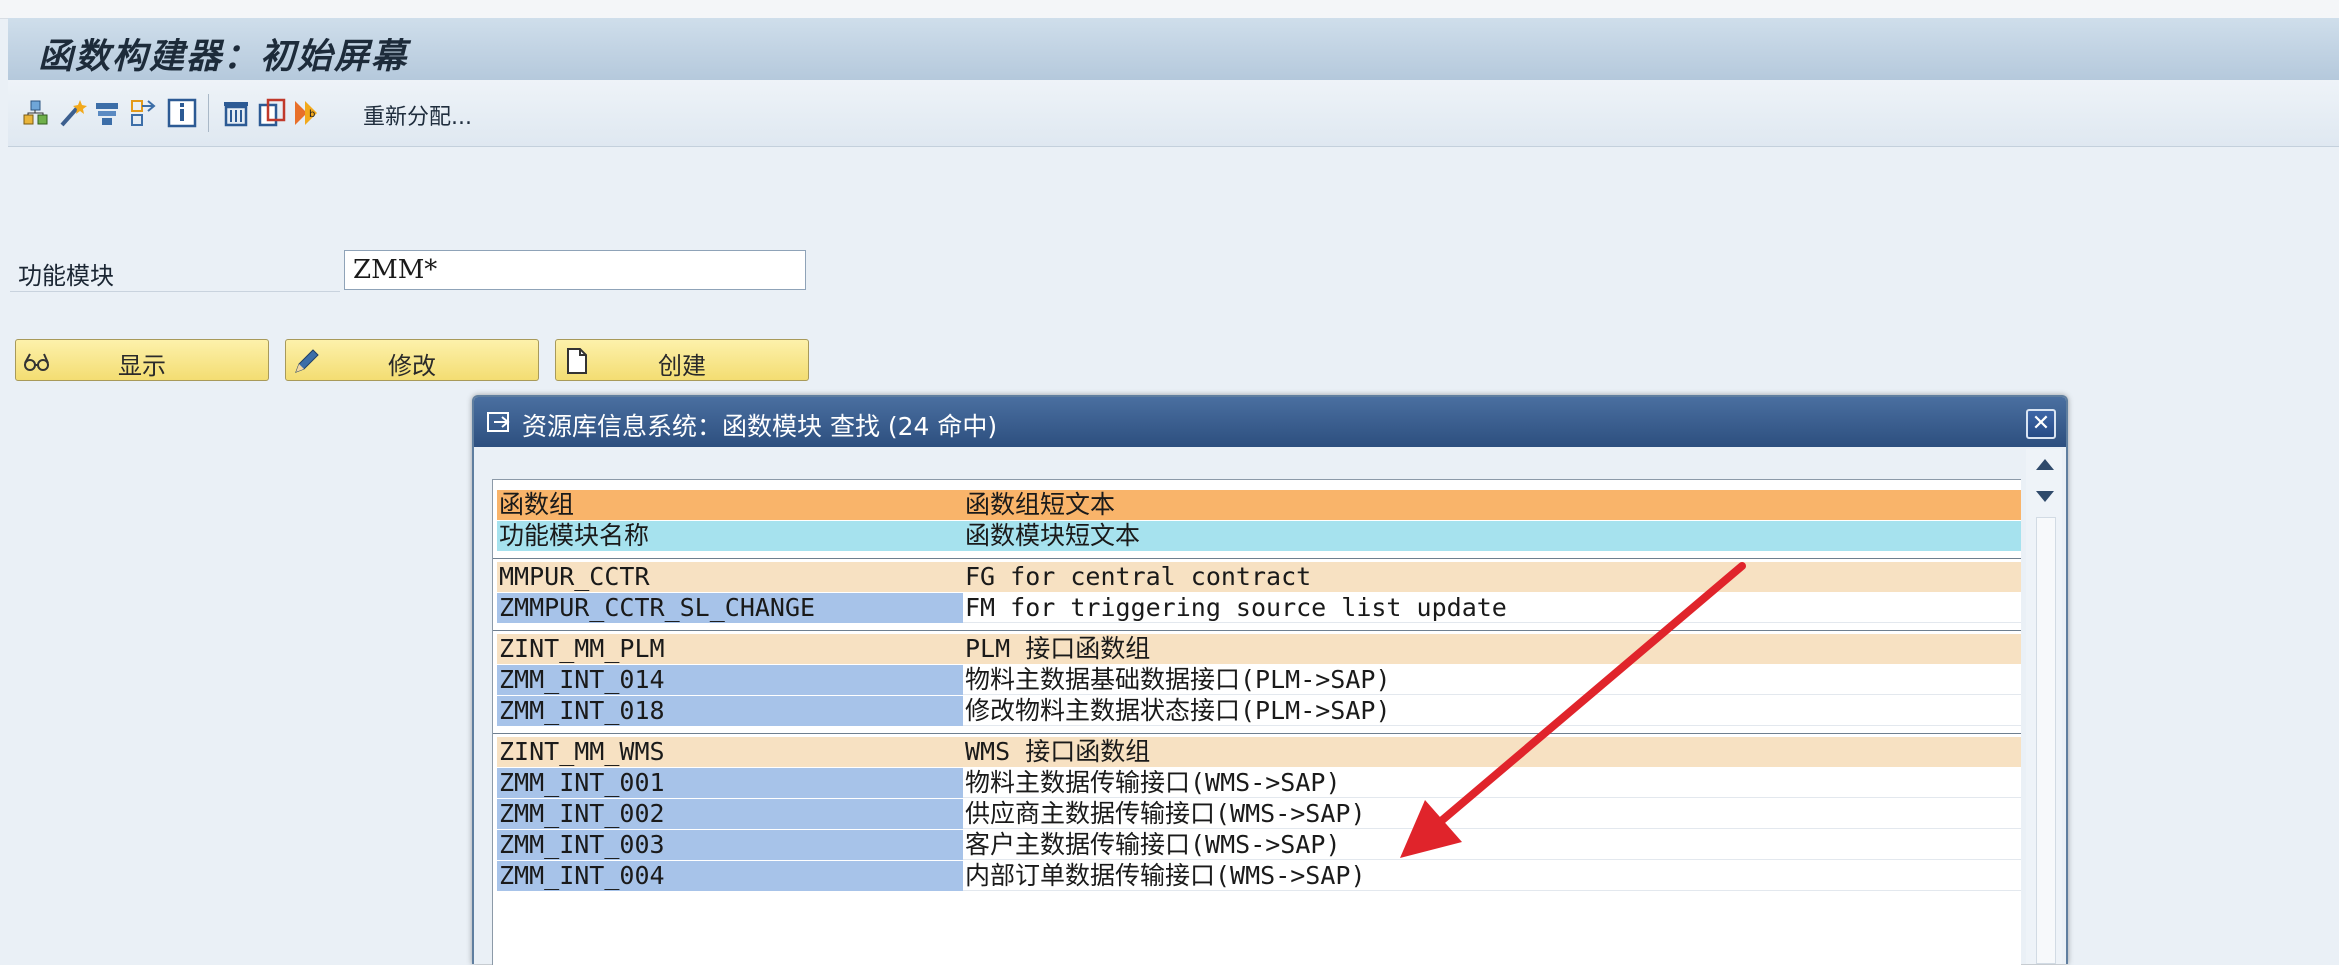 The height and width of the screenshot is (965, 2339). What do you see at coordinates (2046, 740) in the screenshot?
I see `scroll-track` at bounding box center [2046, 740].